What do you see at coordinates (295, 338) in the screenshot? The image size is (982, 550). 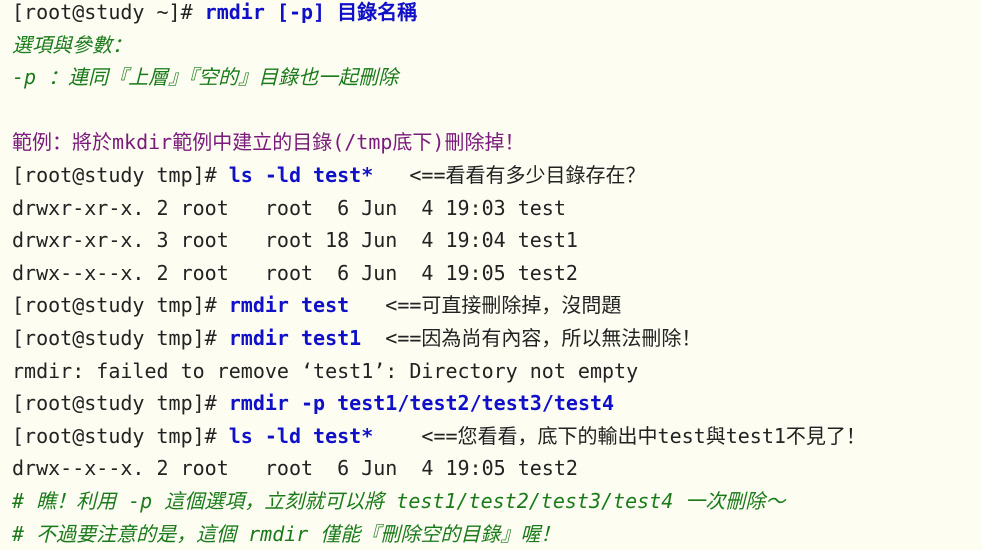 I see `command-text: rmdir test1` at bounding box center [295, 338].